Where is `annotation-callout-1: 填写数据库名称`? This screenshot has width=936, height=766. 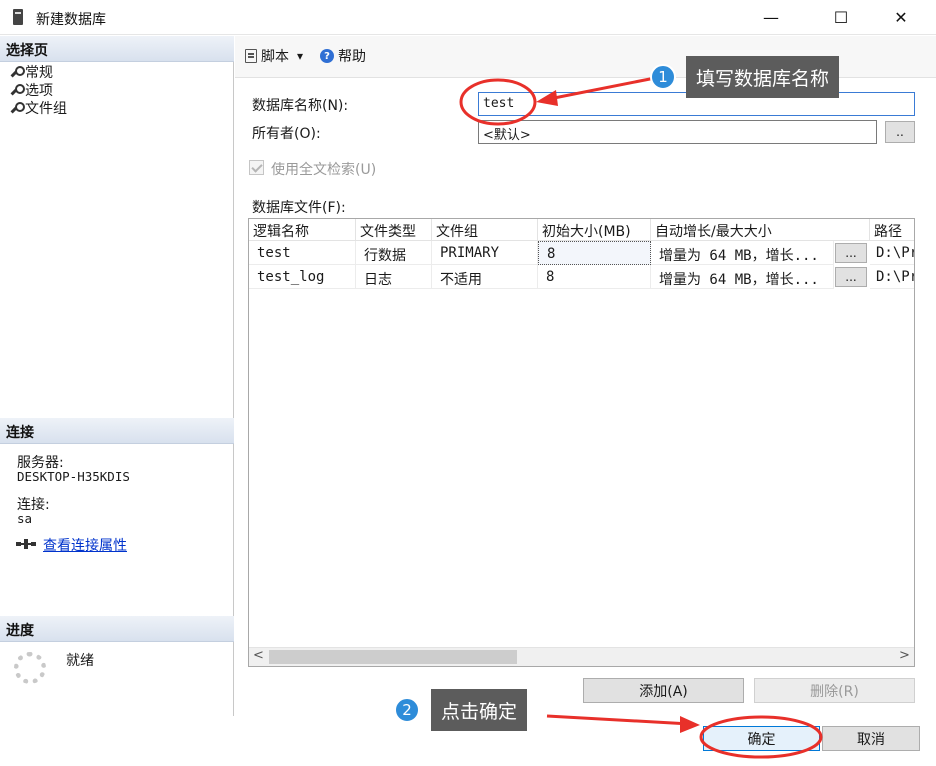
annotation-callout-1: 填写数据库名称 is located at coordinates (763, 77).